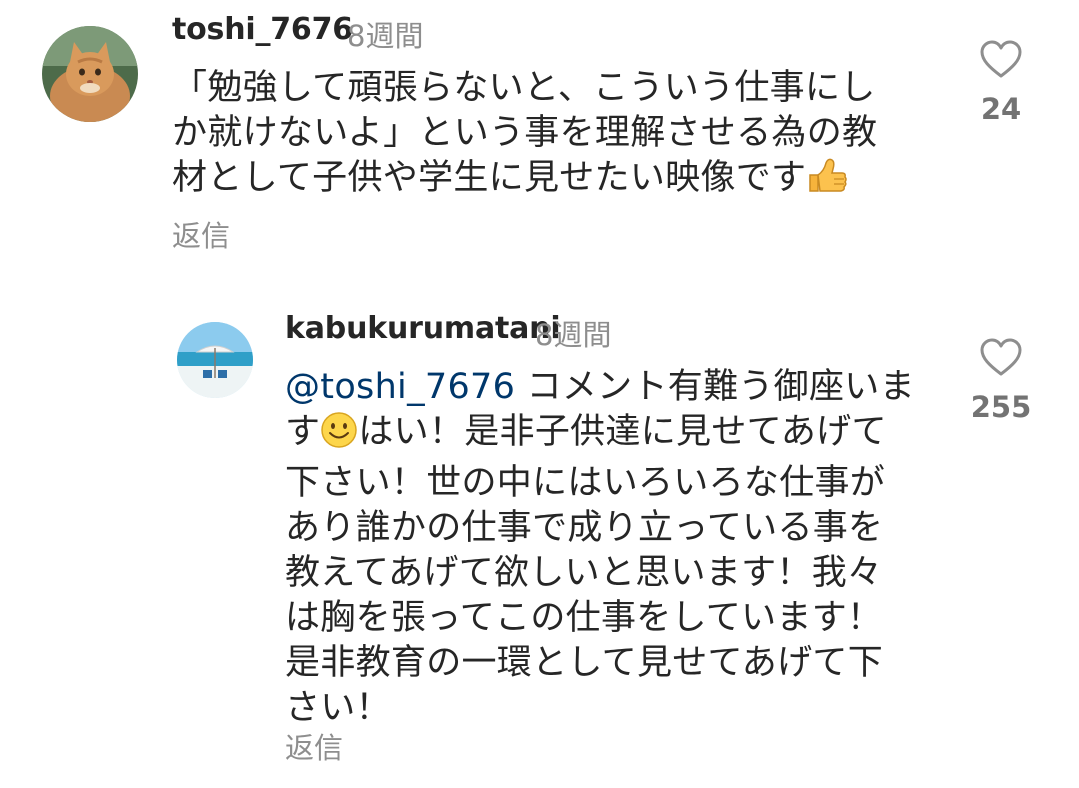  I want to click on like-count: 255, so click(1001, 407).